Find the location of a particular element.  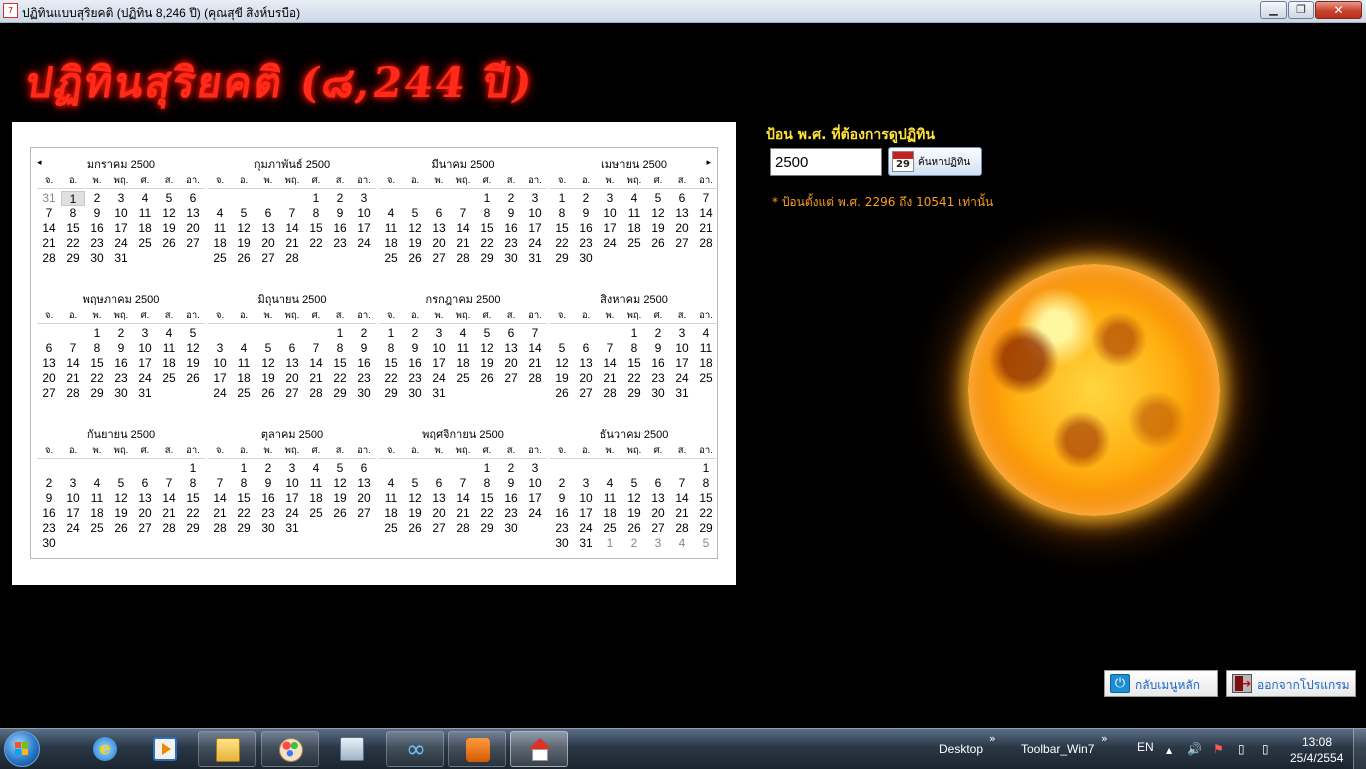

toolbar-win7-label: Toolbar_Win7 is located at coordinates (1057, 749).